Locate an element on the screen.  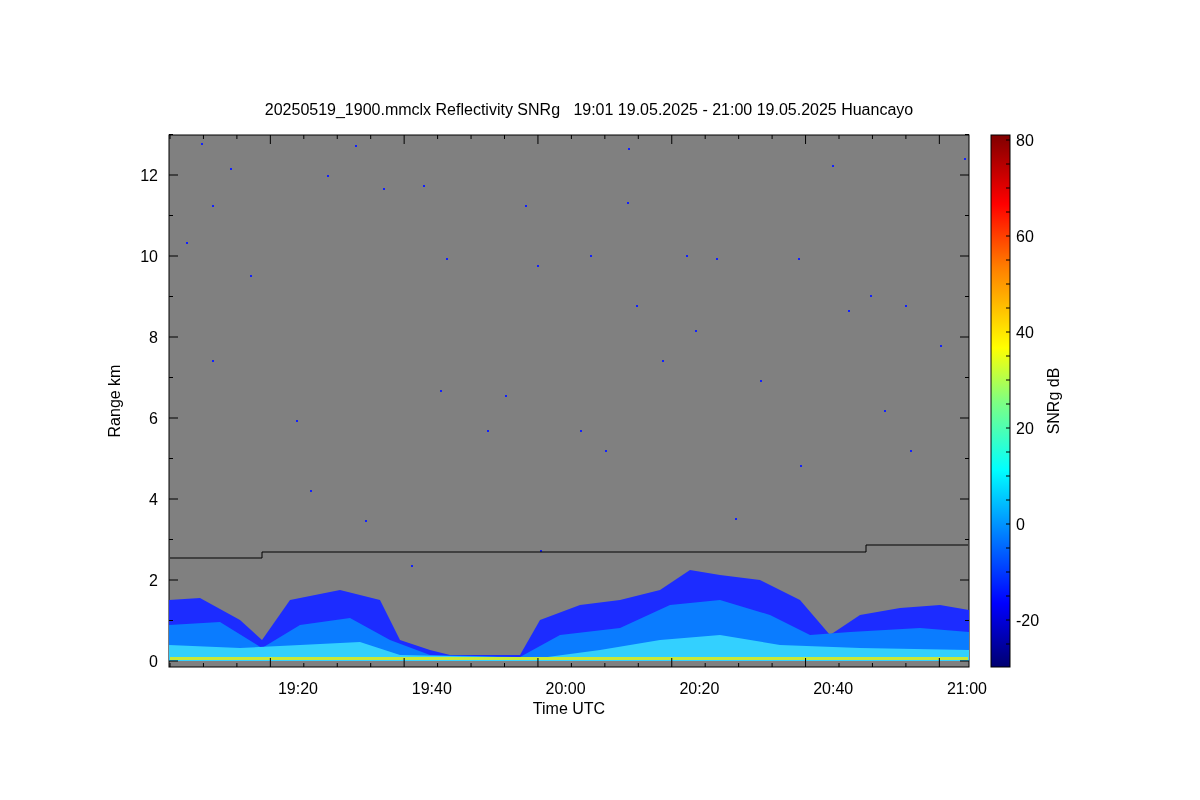
colorbar-tick-label: 80 is located at coordinates (1025, 140).